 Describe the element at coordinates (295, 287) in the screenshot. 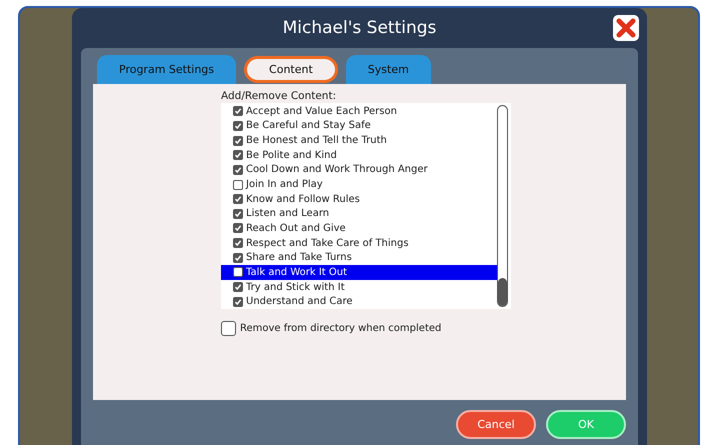

I see `item-label: Try and Stick with It` at that location.